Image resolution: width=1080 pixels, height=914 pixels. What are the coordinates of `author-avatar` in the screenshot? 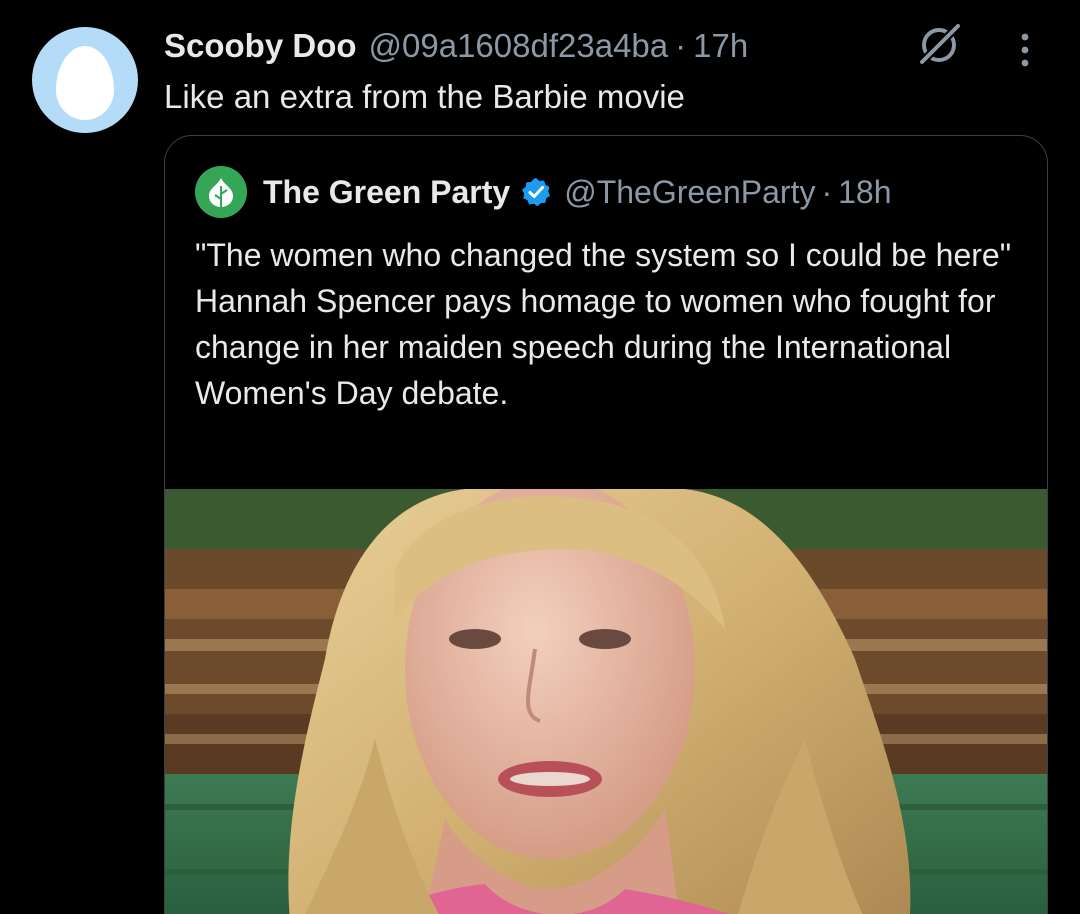 It's located at (85, 80).